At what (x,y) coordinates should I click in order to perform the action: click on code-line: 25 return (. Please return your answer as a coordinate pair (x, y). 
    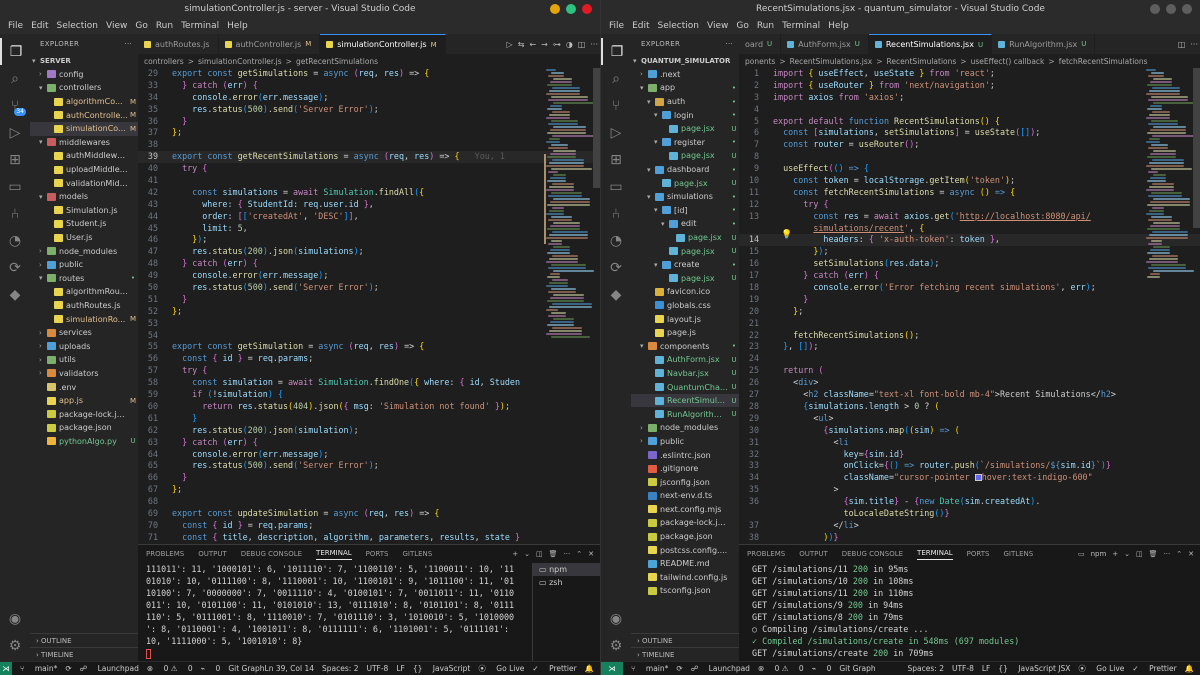
    Looking at the image, I should click on (969, 371).